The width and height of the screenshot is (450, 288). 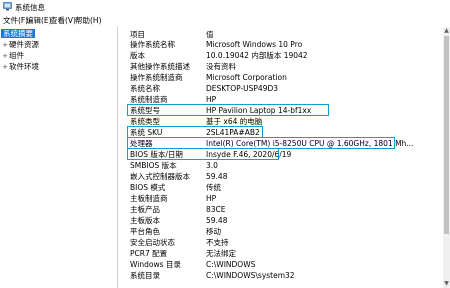 I want to click on row-item-value: 移动, so click(x=213, y=231).